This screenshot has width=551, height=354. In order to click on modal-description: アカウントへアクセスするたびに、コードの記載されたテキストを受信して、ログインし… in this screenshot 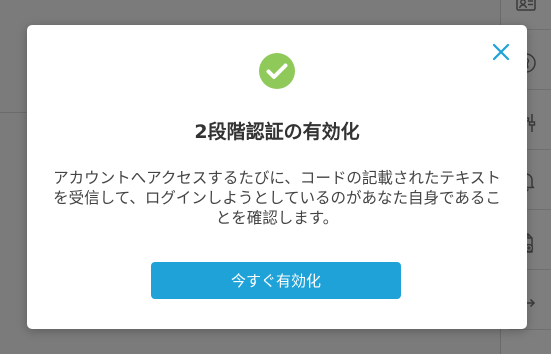, I will do `click(277, 198)`.